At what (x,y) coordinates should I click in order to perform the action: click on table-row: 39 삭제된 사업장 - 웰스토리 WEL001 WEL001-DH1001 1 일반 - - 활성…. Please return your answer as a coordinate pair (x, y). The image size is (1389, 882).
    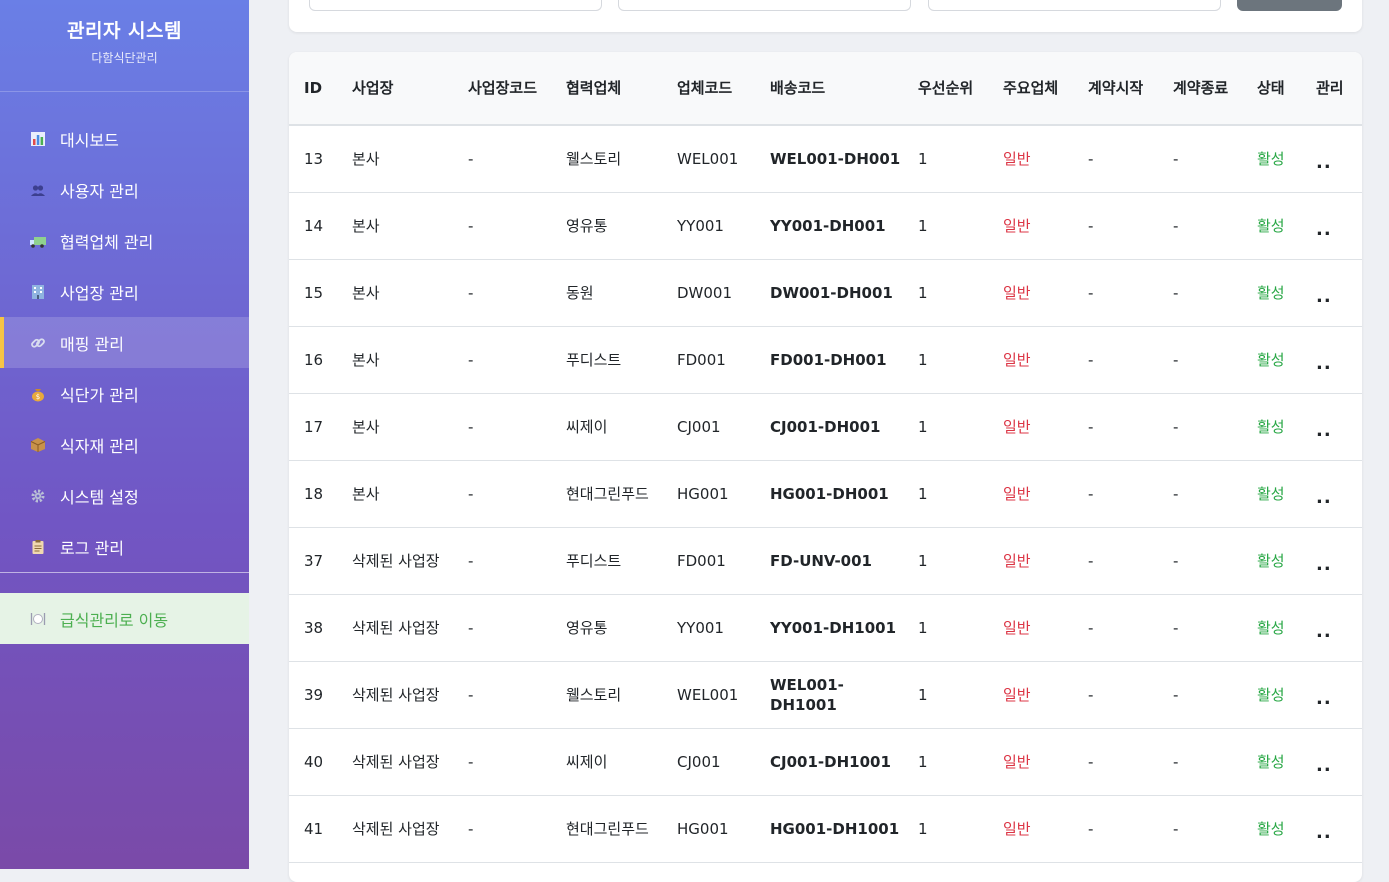
    Looking at the image, I should click on (825, 694).